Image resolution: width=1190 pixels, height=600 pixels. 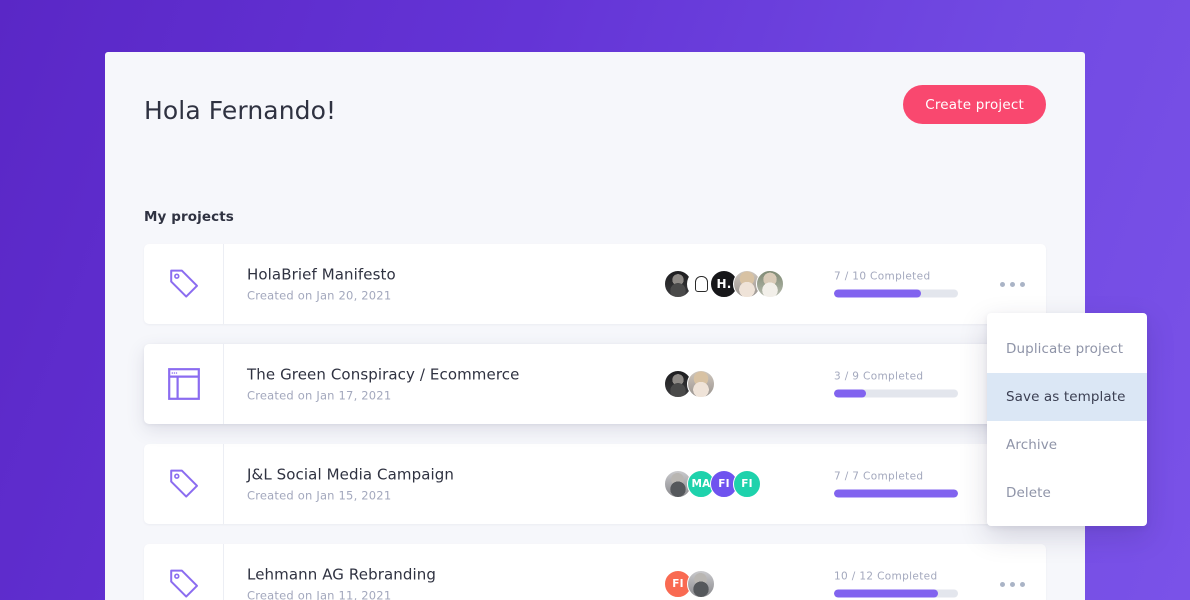 What do you see at coordinates (321, 274) in the screenshot?
I see `project-name: HolaBrief Manifesto` at bounding box center [321, 274].